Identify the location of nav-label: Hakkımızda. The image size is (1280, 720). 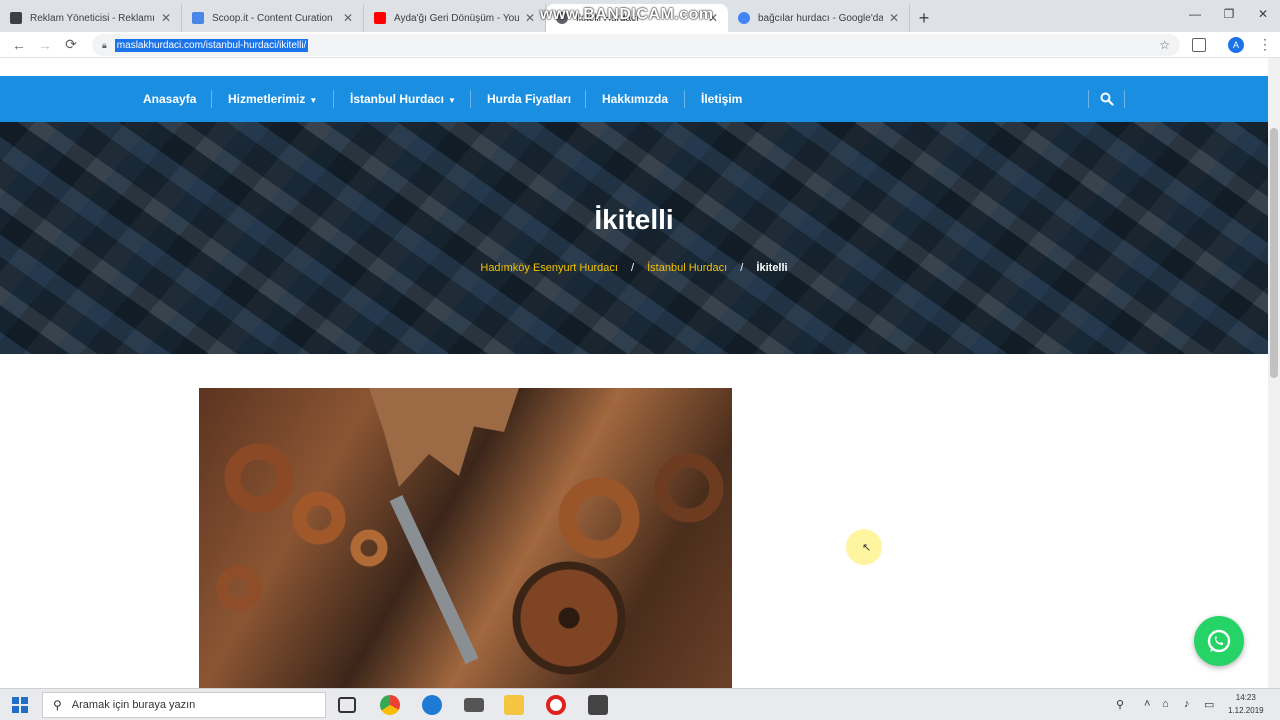
(635, 99).